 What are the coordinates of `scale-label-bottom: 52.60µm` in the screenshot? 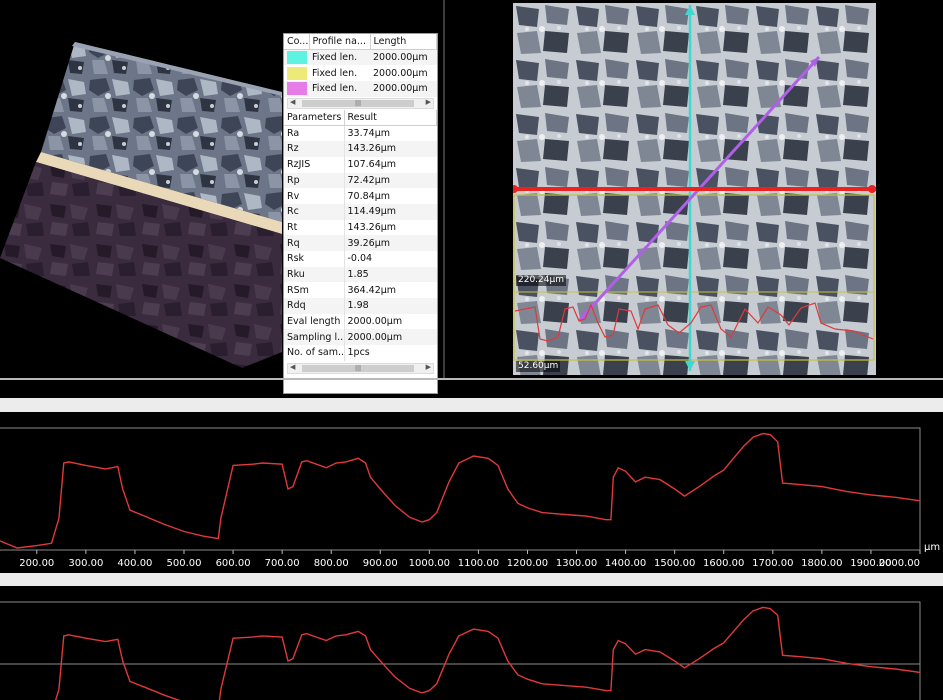 It's located at (538, 366).